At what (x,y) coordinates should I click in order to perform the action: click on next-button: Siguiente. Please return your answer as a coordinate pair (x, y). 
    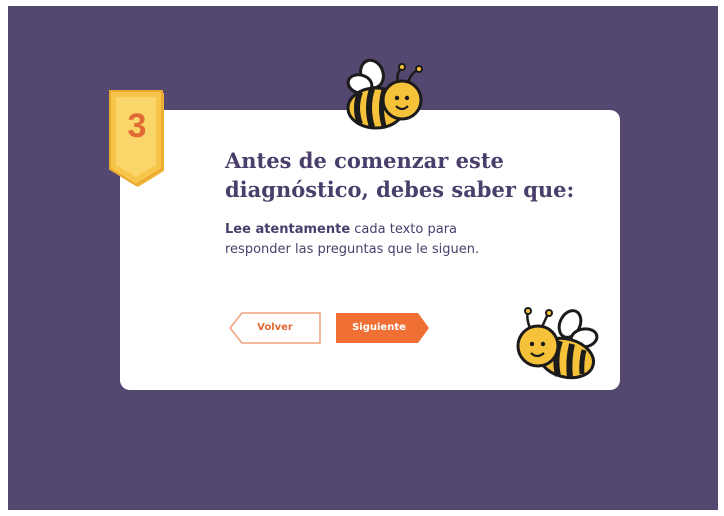
    Looking at the image, I should click on (382, 328).